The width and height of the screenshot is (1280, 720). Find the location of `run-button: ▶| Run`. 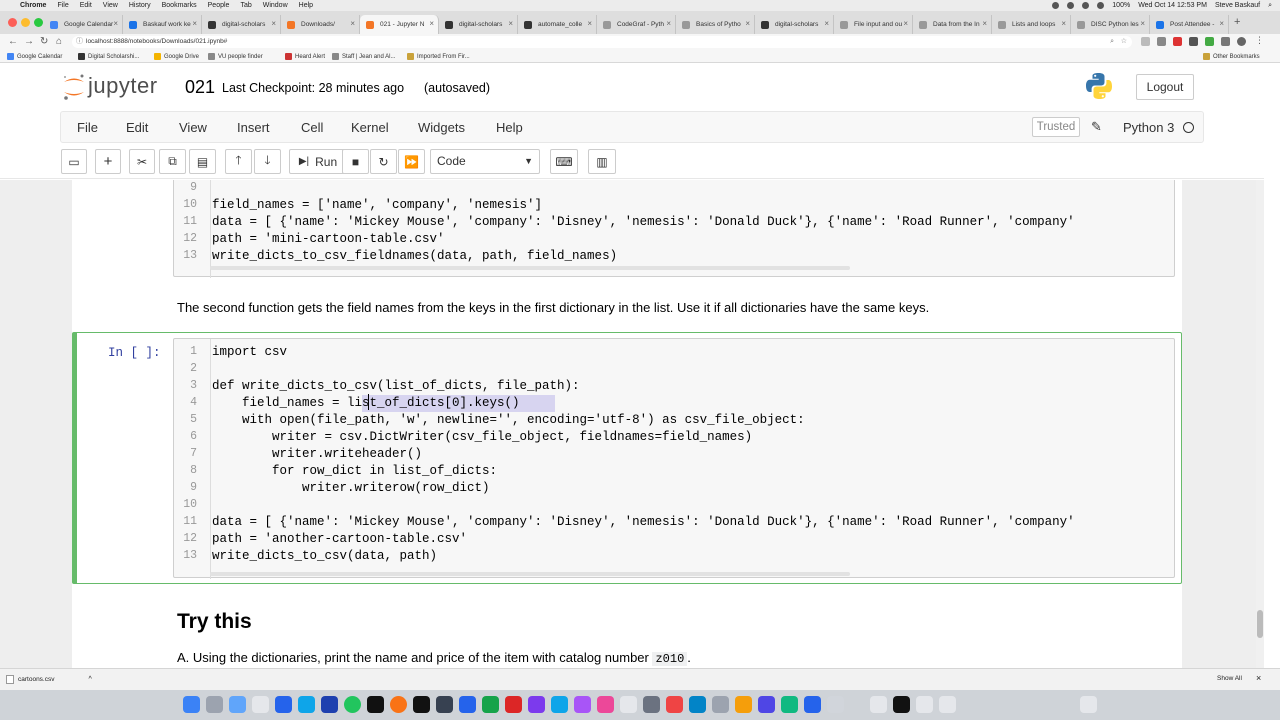

run-button: ▶| Run is located at coordinates (318, 161).